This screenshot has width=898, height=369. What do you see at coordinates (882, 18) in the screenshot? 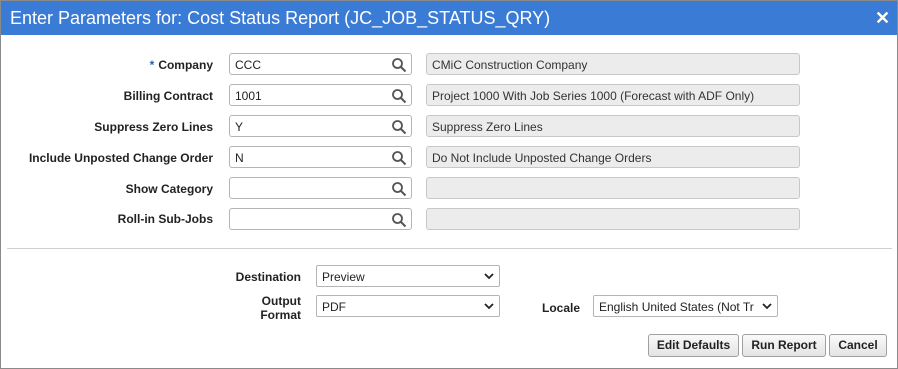
I see `close-icon: ✕` at bounding box center [882, 18].